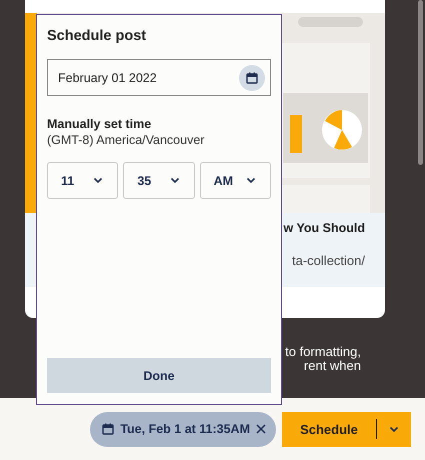 This screenshot has width=425, height=460. Describe the element at coordinates (126, 140) in the screenshot. I see `timezone-text: (GMT-8) America/Vancouver` at that location.